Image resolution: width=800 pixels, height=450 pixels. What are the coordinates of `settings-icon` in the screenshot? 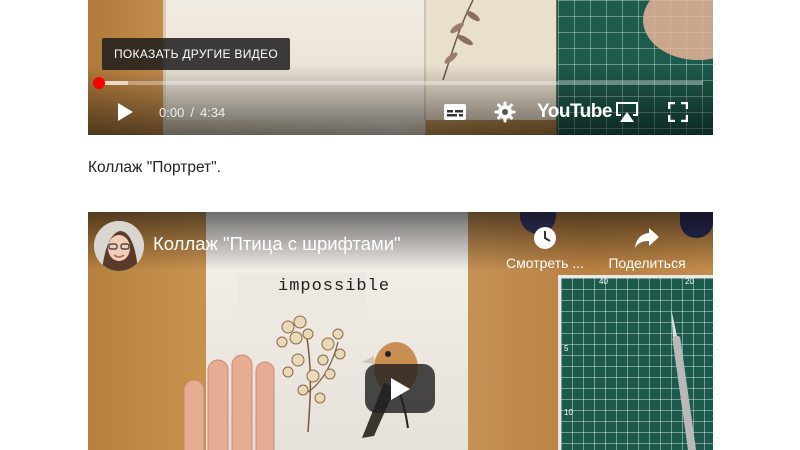 It's located at (505, 112).